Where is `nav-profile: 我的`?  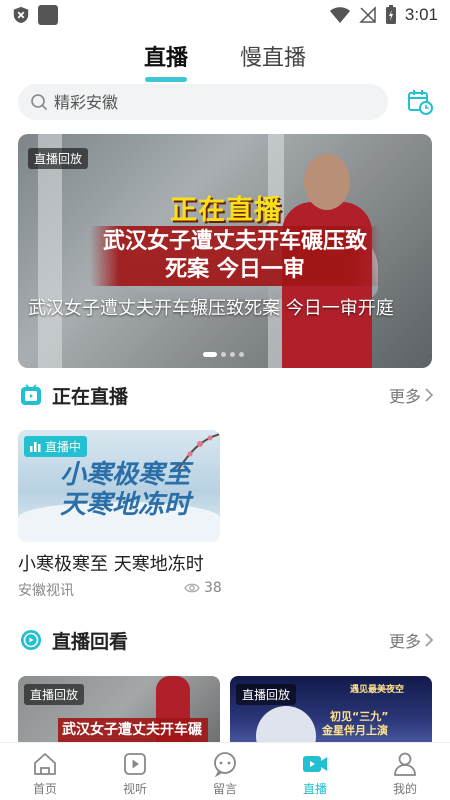
nav-profile: 我的 is located at coordinates (405, 771).